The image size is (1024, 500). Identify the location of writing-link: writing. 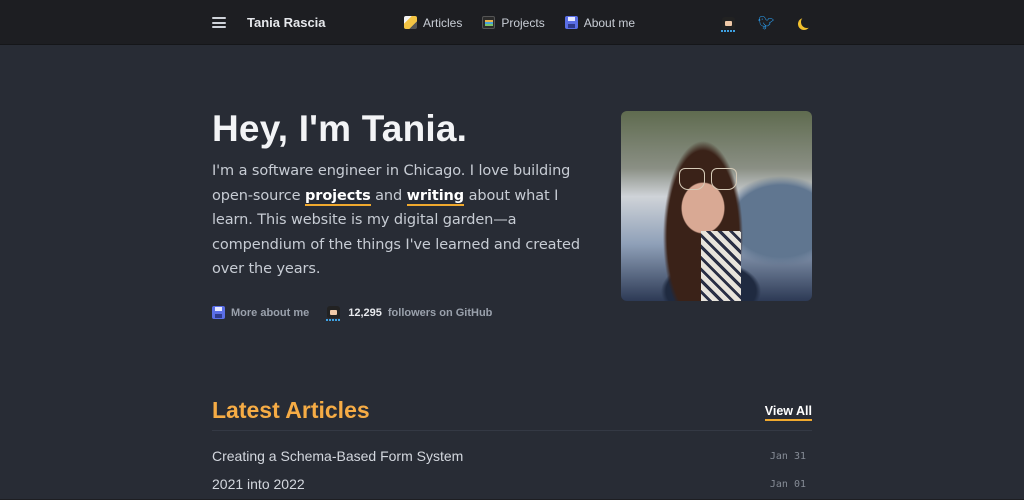
(435, 196).